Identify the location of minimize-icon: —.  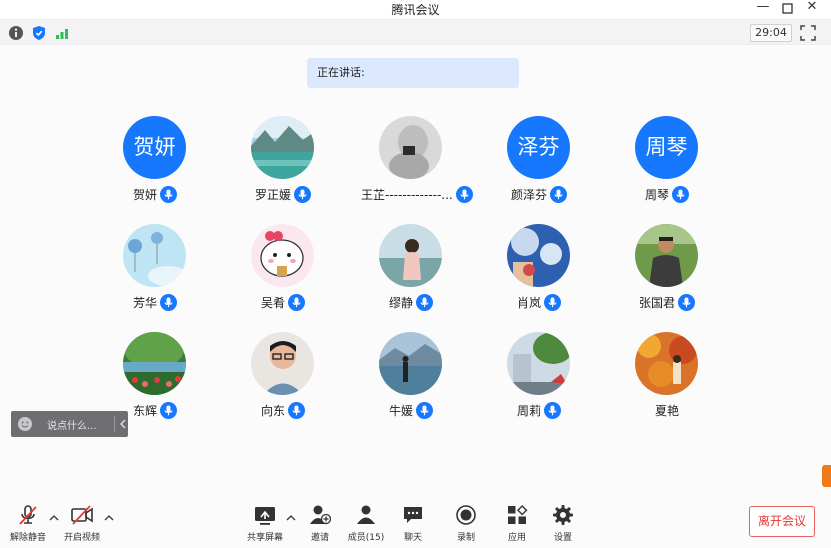
(763, 8).